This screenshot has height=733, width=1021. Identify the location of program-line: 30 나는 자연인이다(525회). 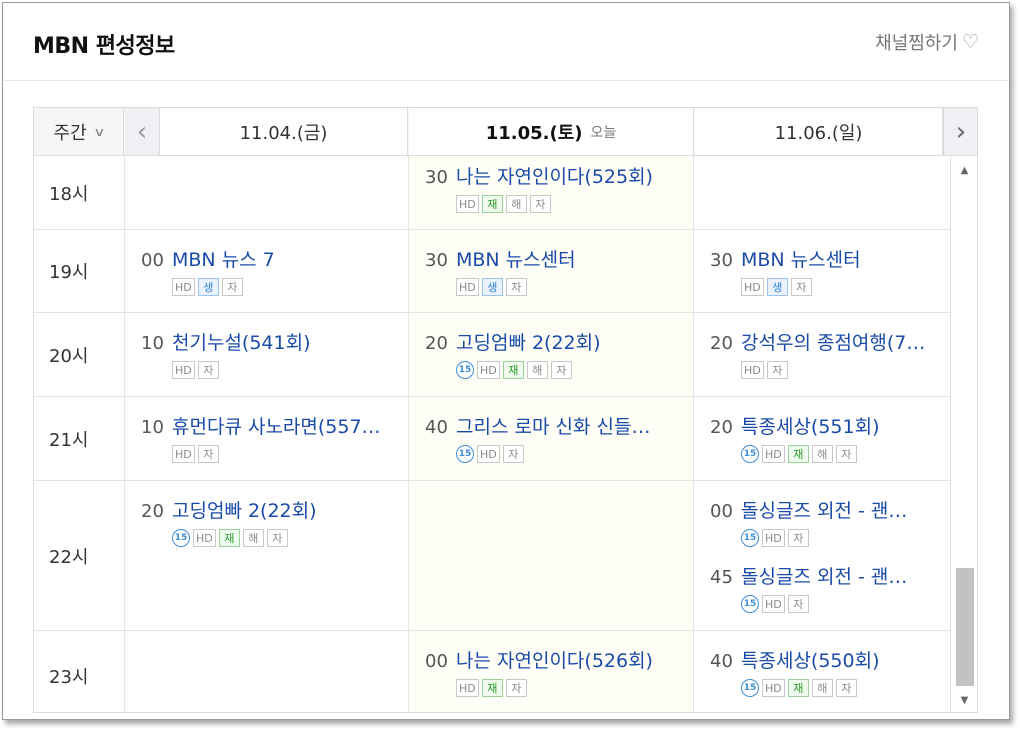
(557, 175).